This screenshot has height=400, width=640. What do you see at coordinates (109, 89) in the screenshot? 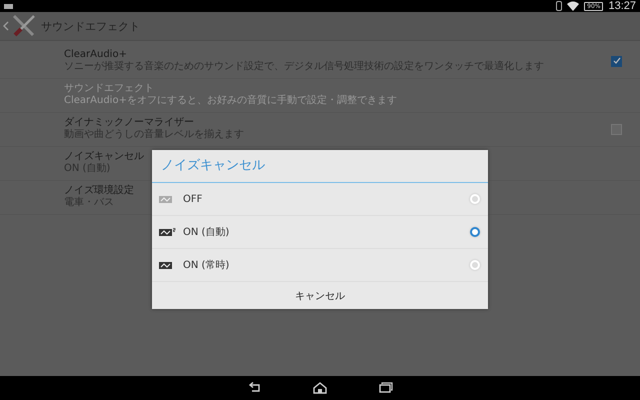
I see `setting-title: サウンドエフェクト` at bounding box center [109, 89].